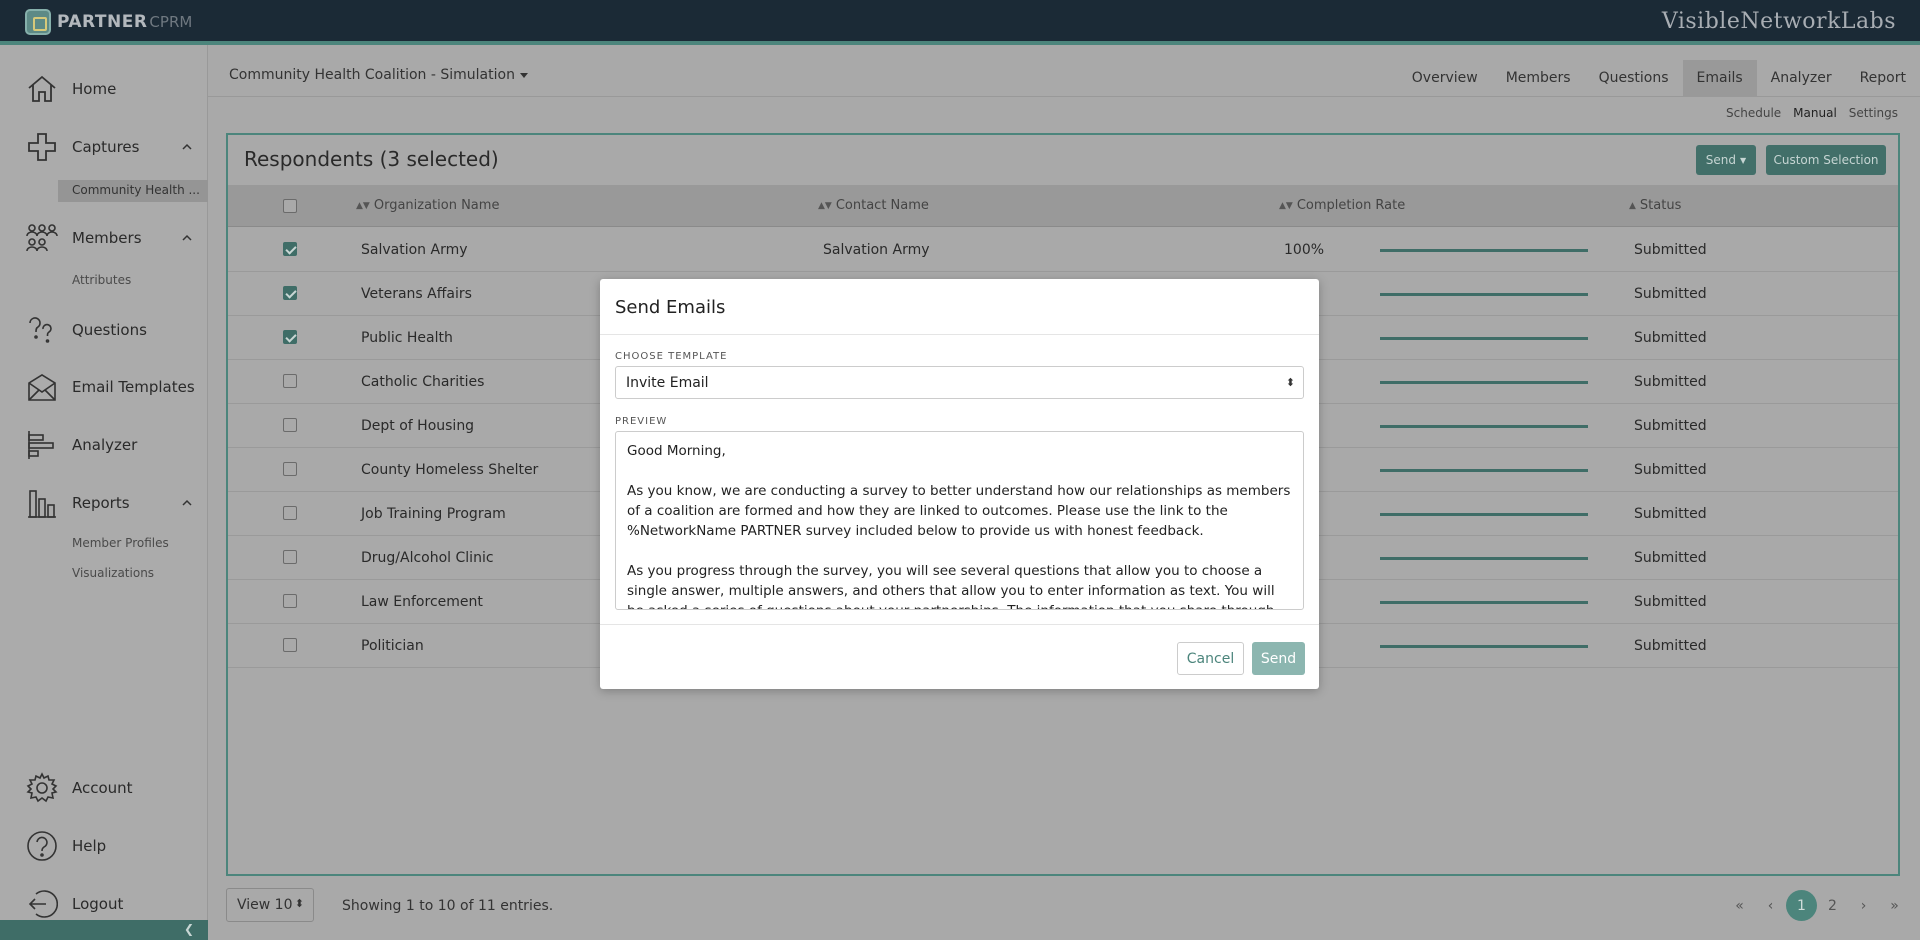 This screenshot has width=1920, height=940. Describe the element at coordinates (1801, 905) in the screenshot. I see `pager-page-1: 1` at that location.